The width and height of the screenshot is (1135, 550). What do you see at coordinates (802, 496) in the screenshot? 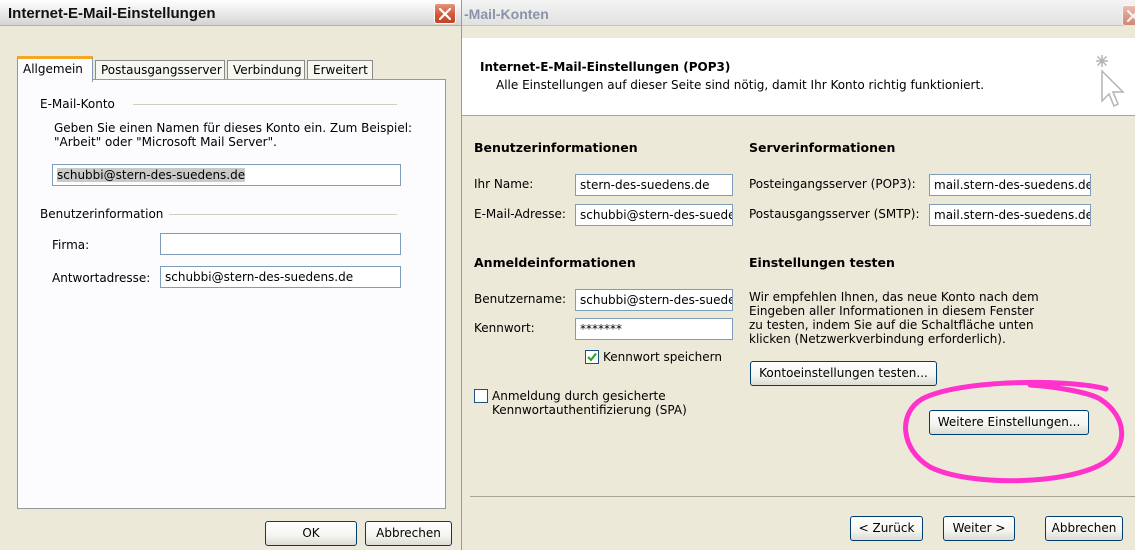
I see `footer-divider` at bounding box center [802, 496].